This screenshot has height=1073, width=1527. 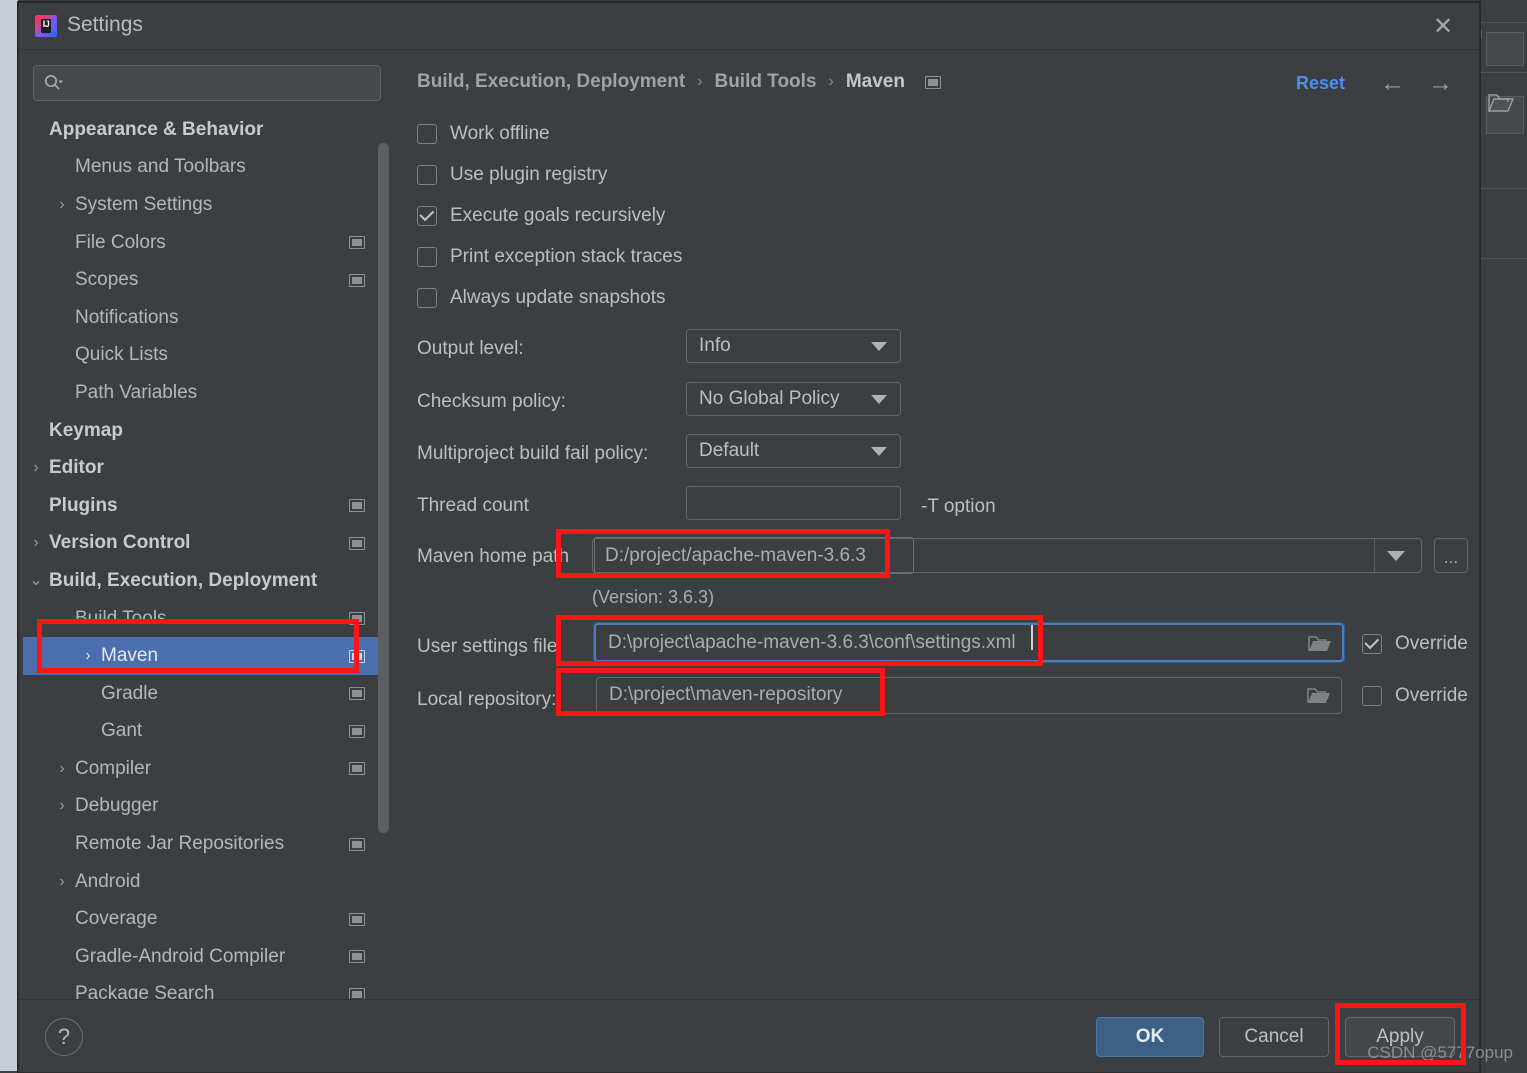 What do you see at coordinates (206, 356) in the screenshot?
I see `sidebar-item-quick-lists: Quick Lists` at bounding box center [206, 356].